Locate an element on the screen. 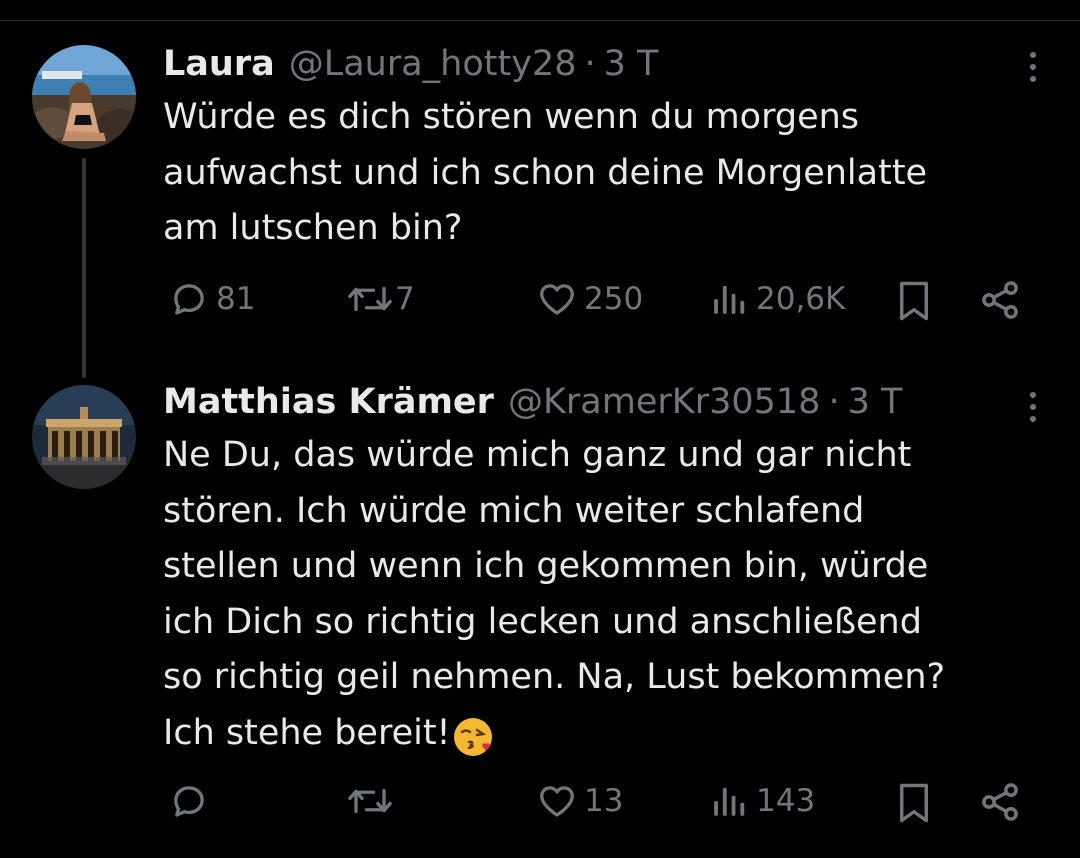 This screenshot has width=1080, height=858. action-bar: 81 7 250 20,6K is located at coordinates (540, 308).